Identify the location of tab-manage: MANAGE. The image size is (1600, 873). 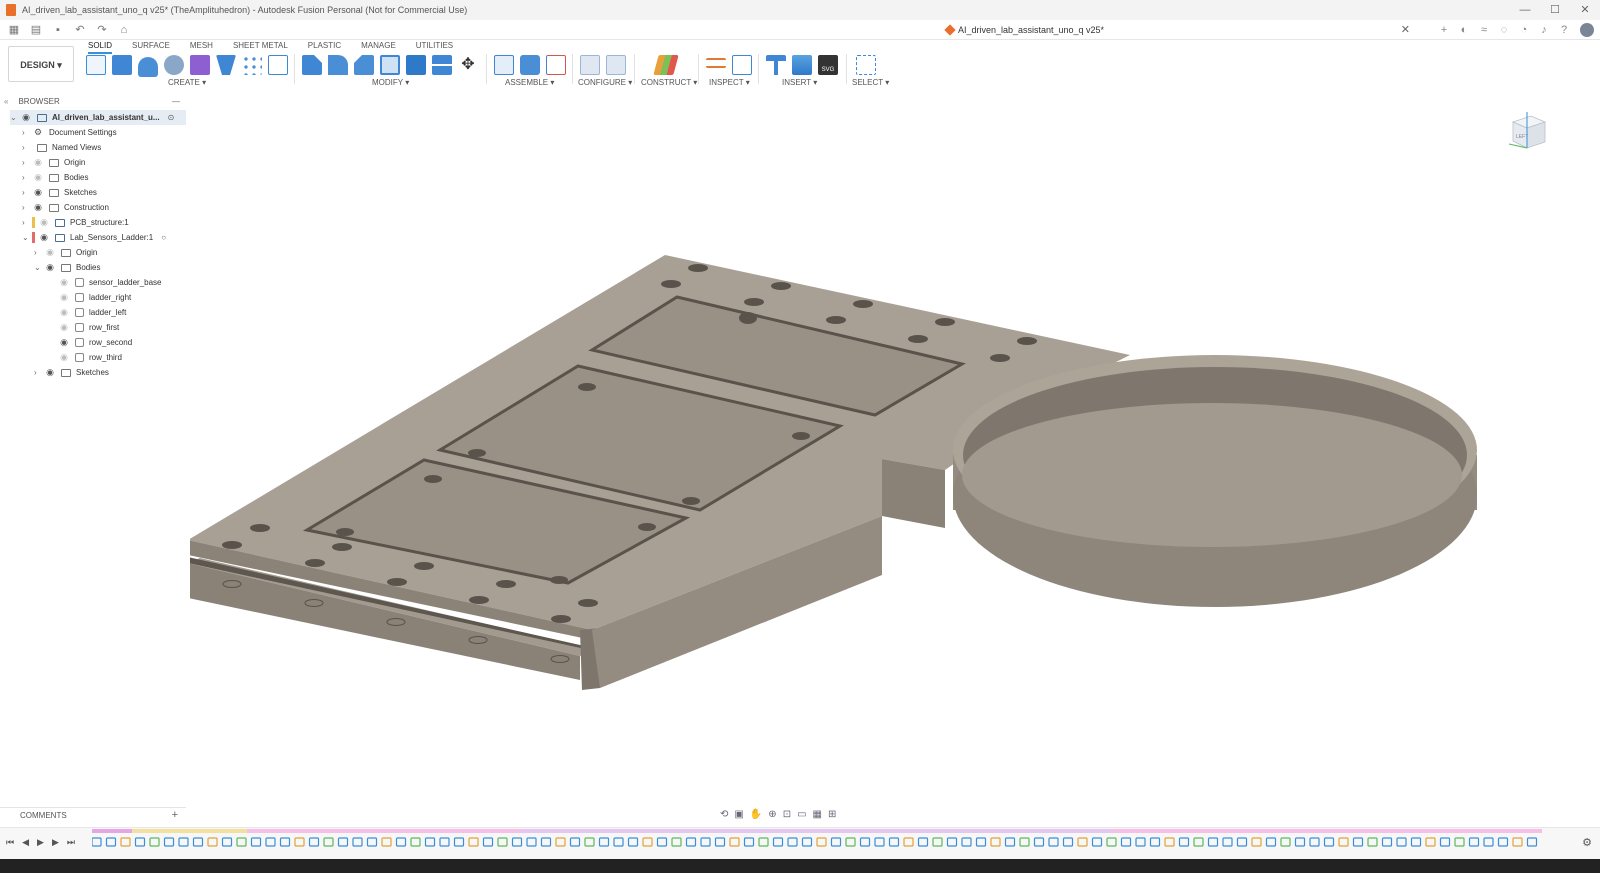
(378, 47).